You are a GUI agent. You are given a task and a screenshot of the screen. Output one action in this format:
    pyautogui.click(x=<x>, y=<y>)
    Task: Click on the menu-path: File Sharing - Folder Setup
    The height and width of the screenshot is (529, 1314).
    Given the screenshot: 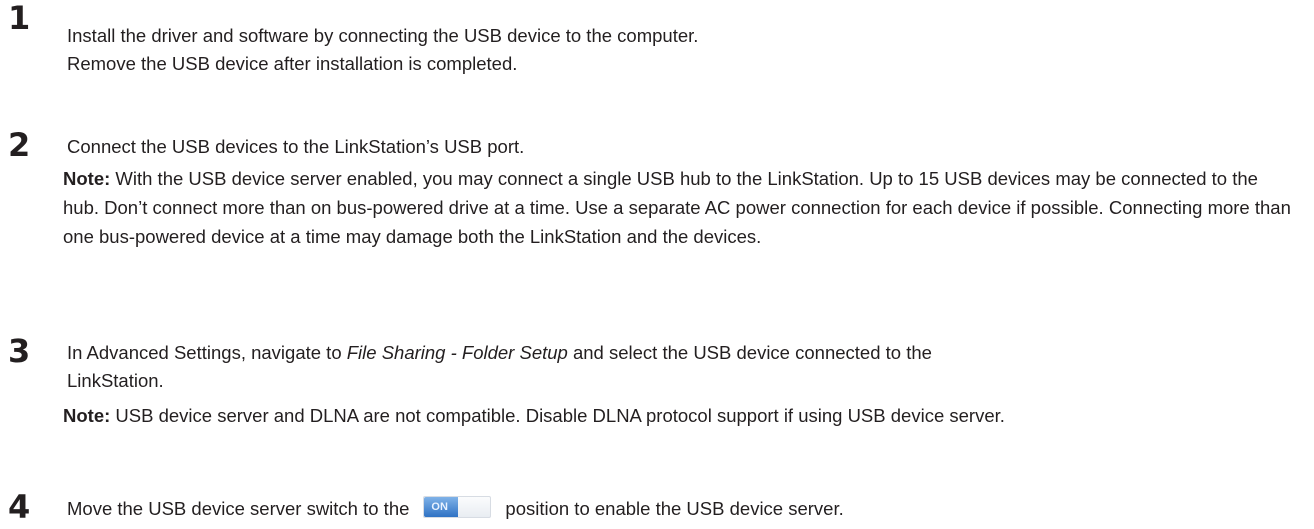 What is the action you would take?
    pyautogui.click(x=457, y=352)
    